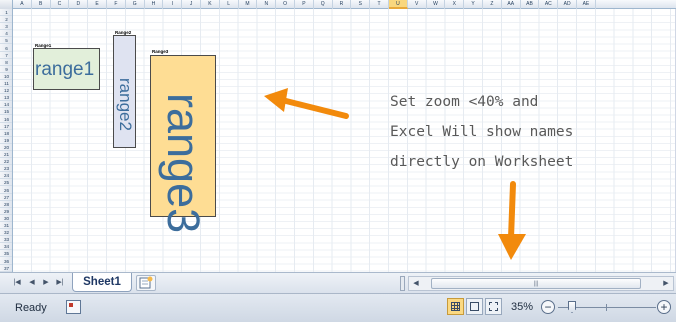 This screenshot has height=322, width=676. I want to click on sheet-tab-sheet1: Sheet1, so click(102, 282).